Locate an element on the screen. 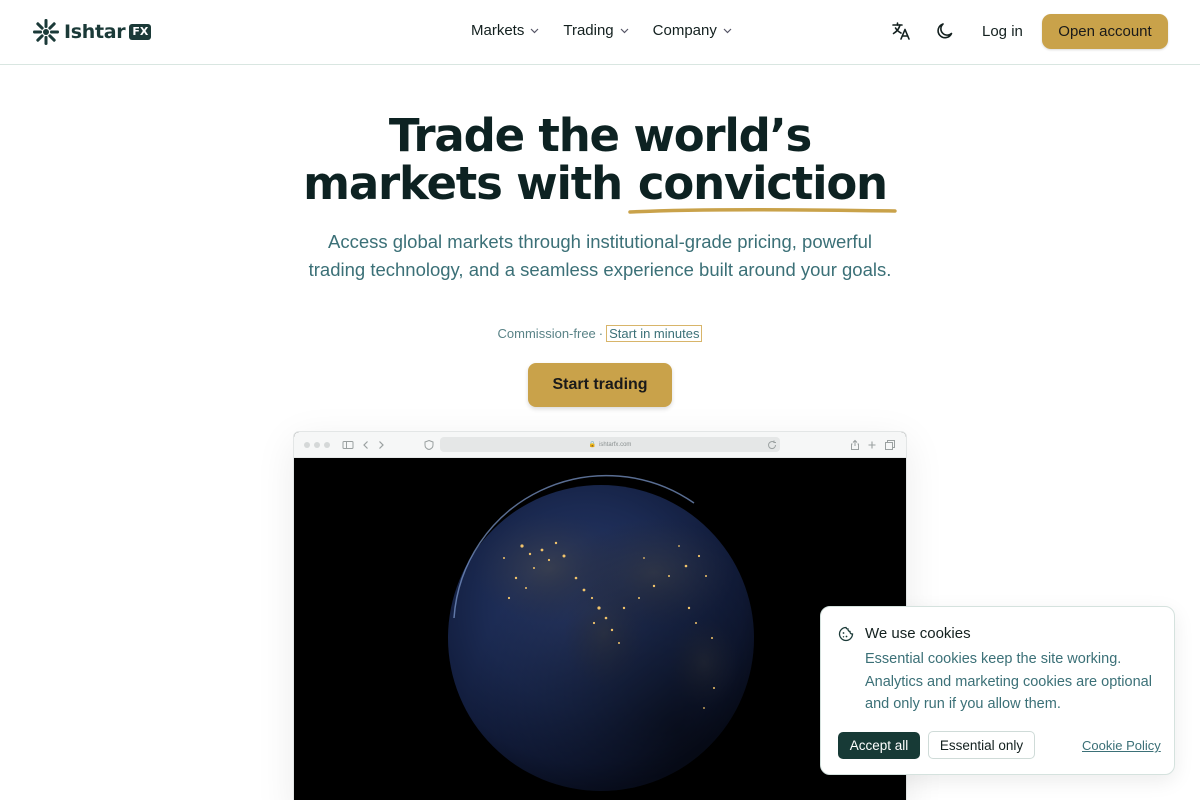 Image resolution: width=1200 pixels, height=800 pixels. asterisk-logo-icon is located at coordinates (46, 32).